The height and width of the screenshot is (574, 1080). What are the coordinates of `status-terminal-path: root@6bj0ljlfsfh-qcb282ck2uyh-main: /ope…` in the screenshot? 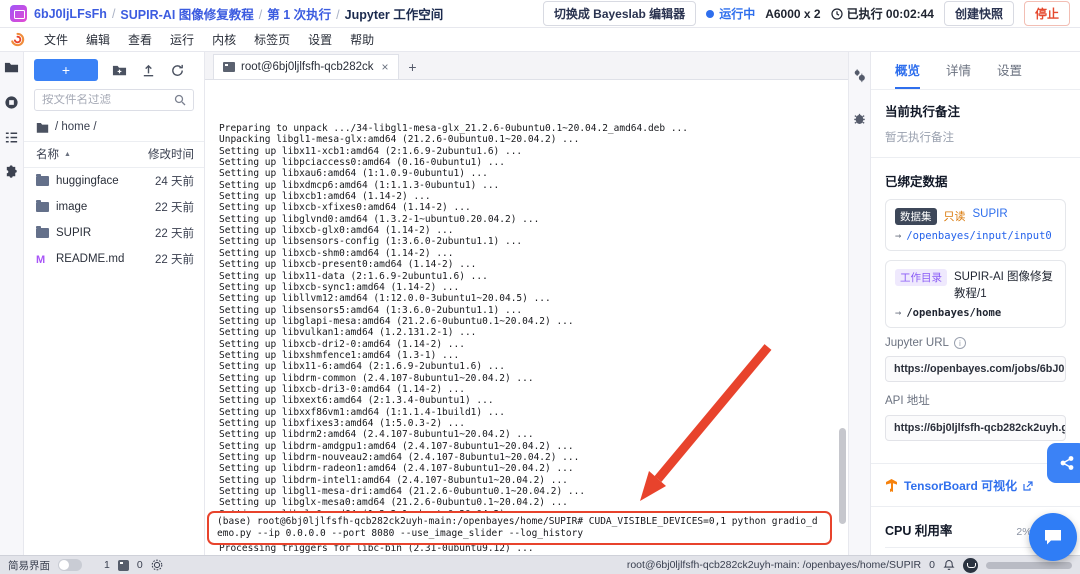 It's located at (774, 565).